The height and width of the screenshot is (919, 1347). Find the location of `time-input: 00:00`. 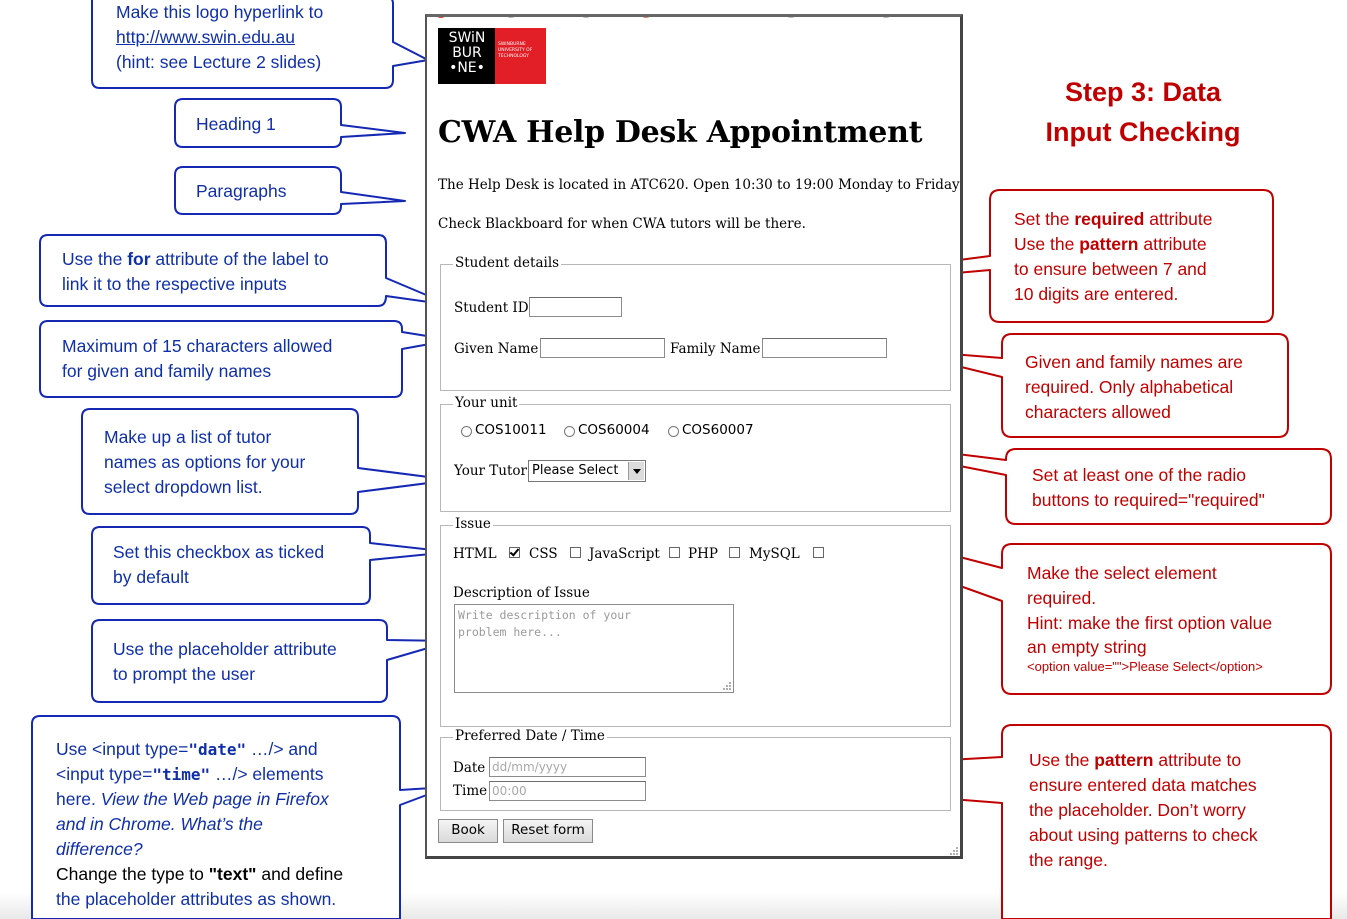

time-input: 00:00 is located at coordinates (567, 791).